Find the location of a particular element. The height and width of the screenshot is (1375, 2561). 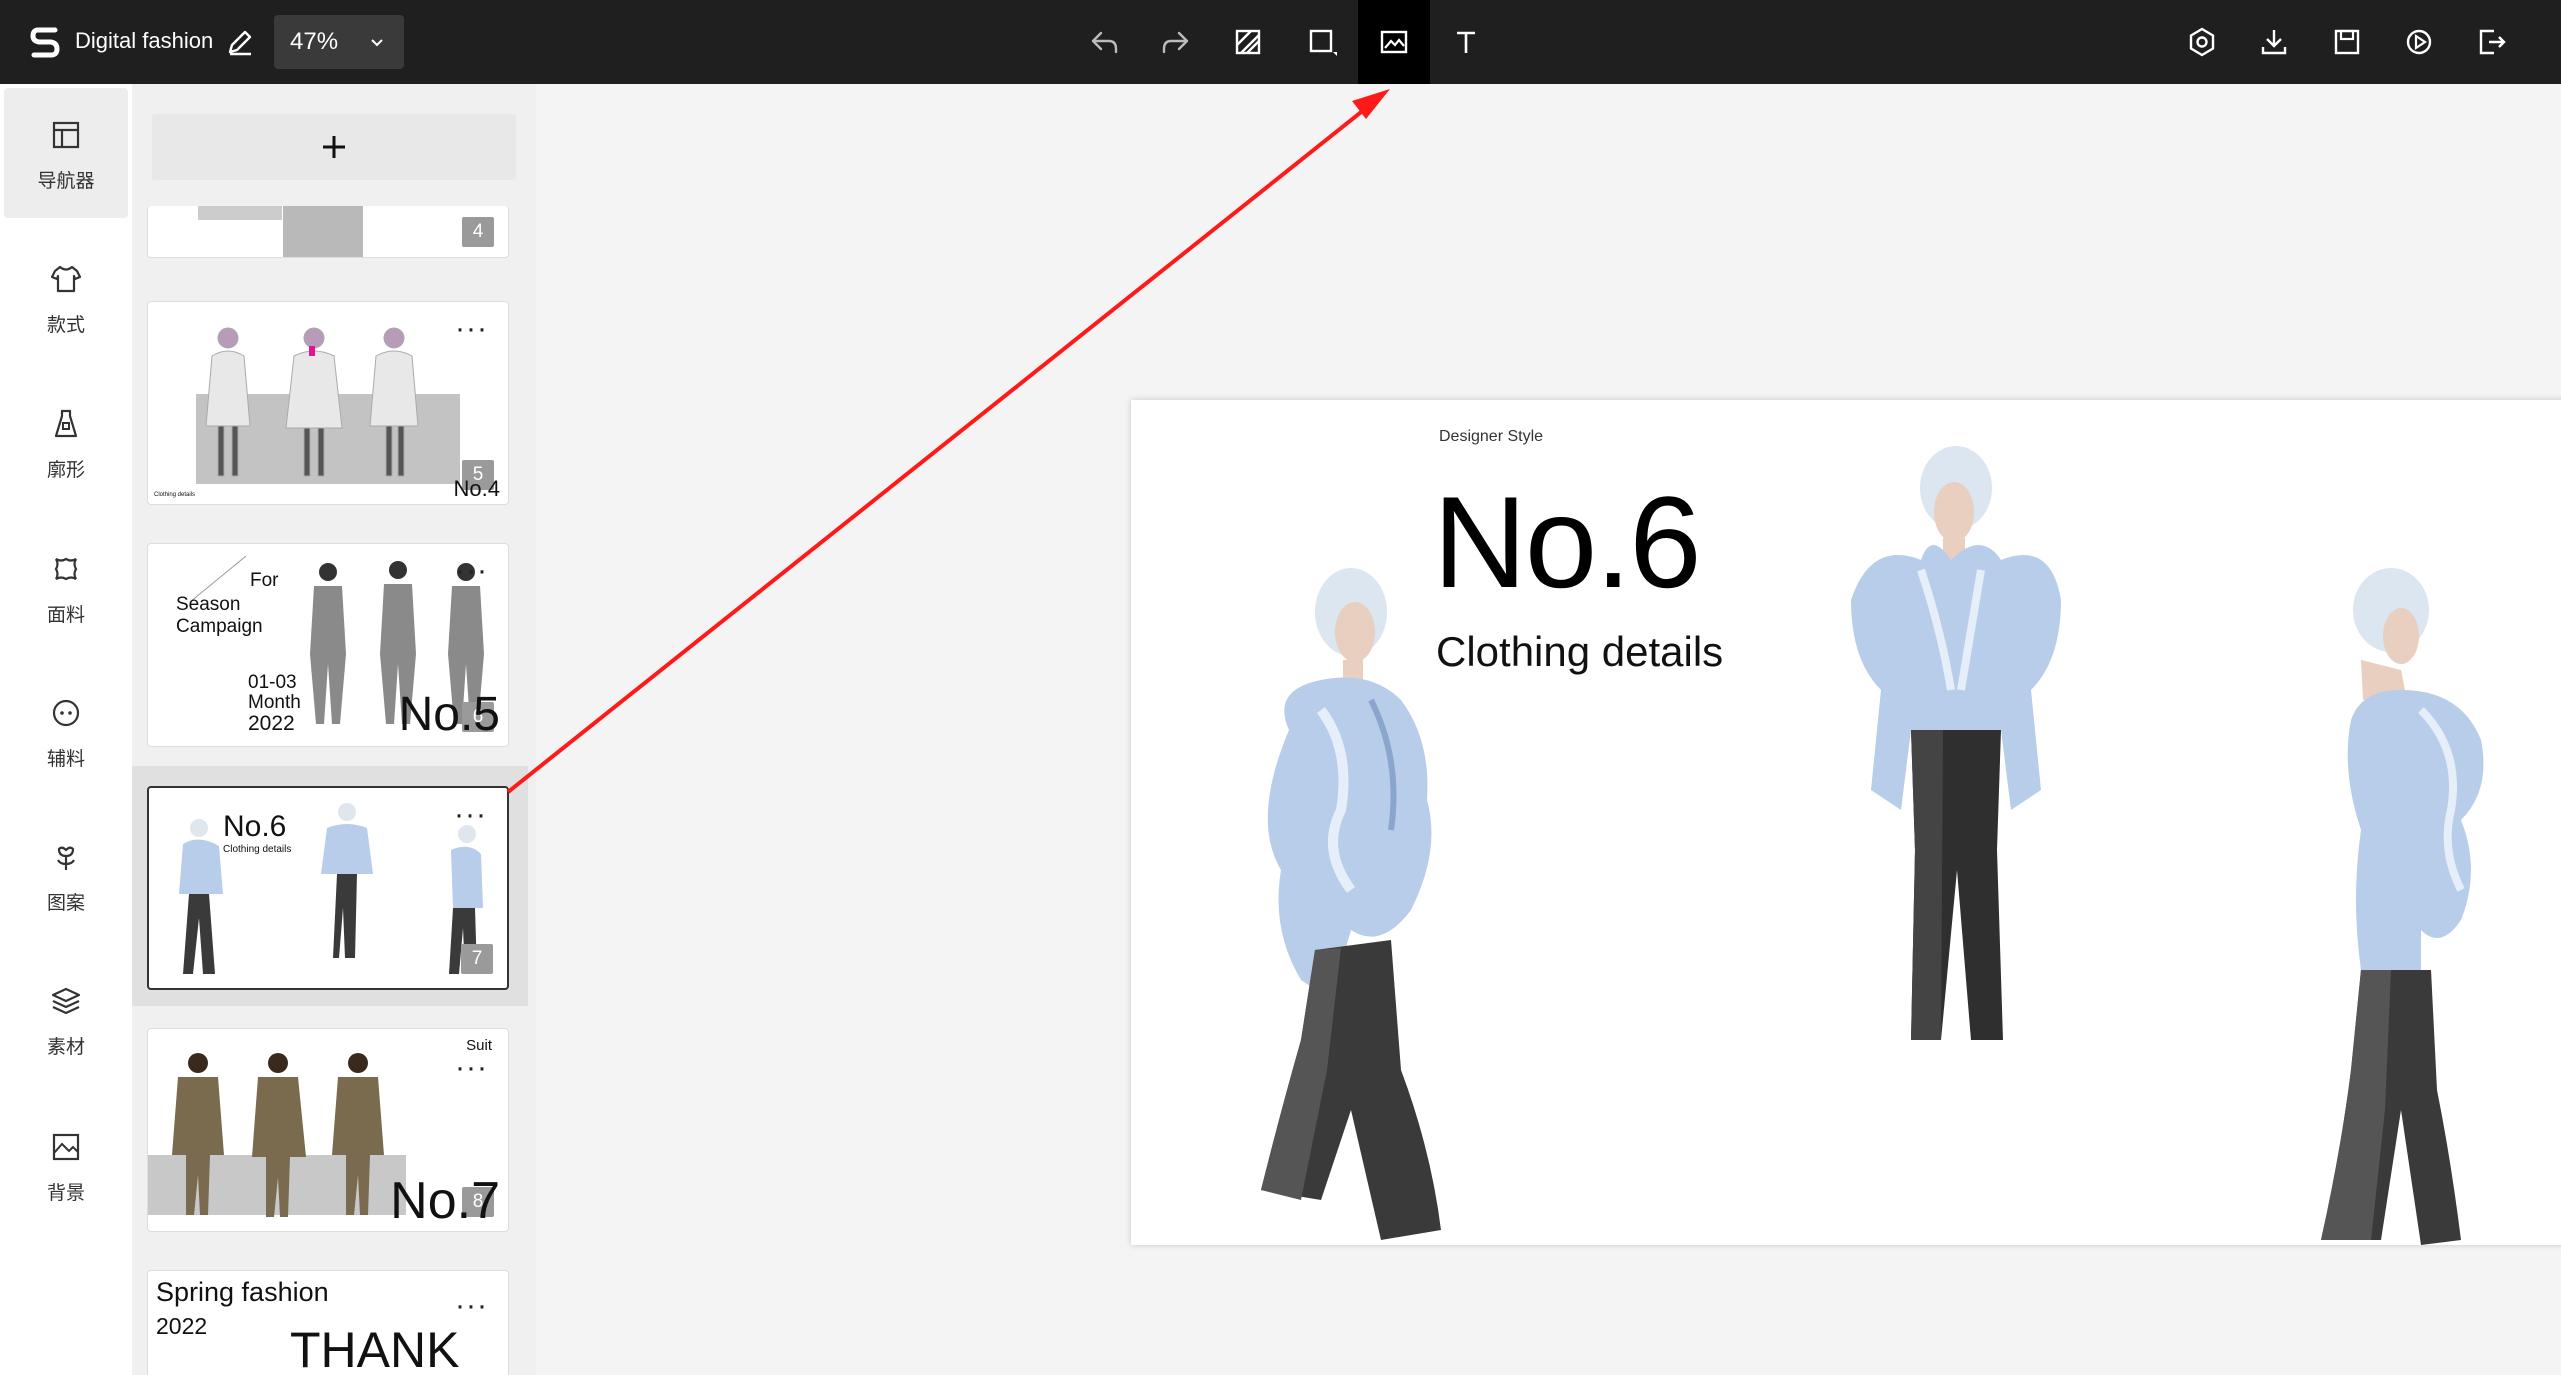

chevron-down-icon is located at coordinates (377, 43).